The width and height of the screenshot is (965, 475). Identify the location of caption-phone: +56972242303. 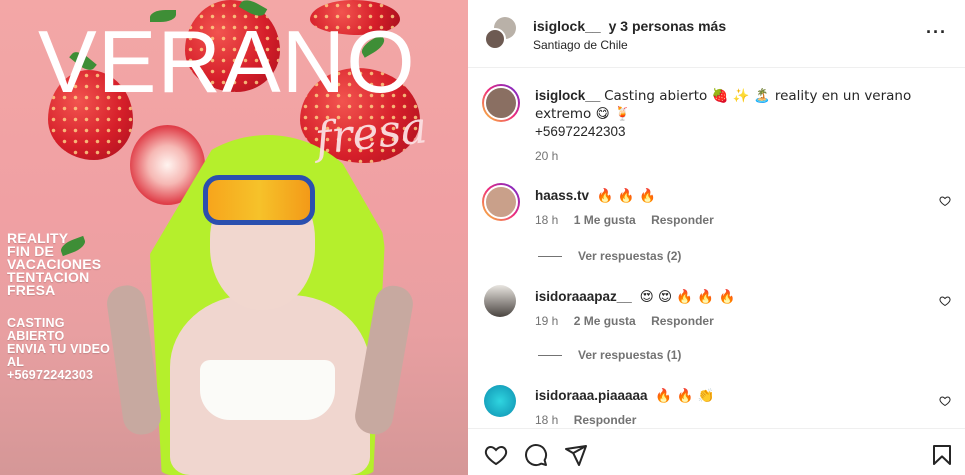
(580, 131).